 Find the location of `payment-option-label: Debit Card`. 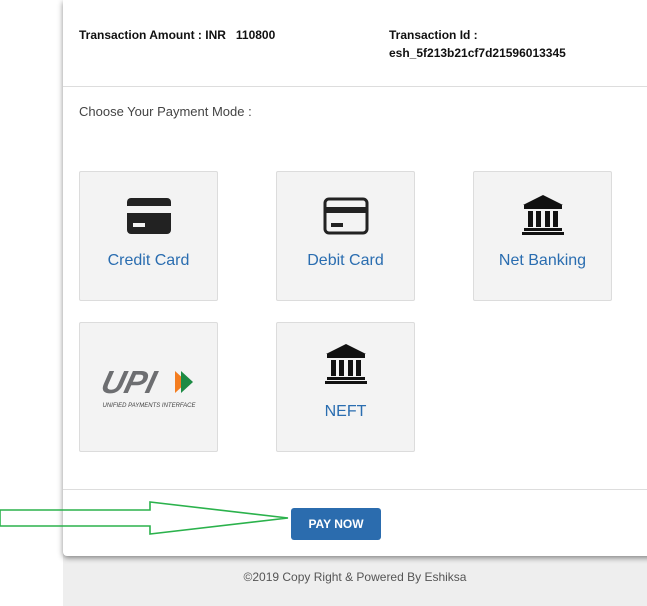

payment-option-label: Debit Card is located at coordinates (345, 260).